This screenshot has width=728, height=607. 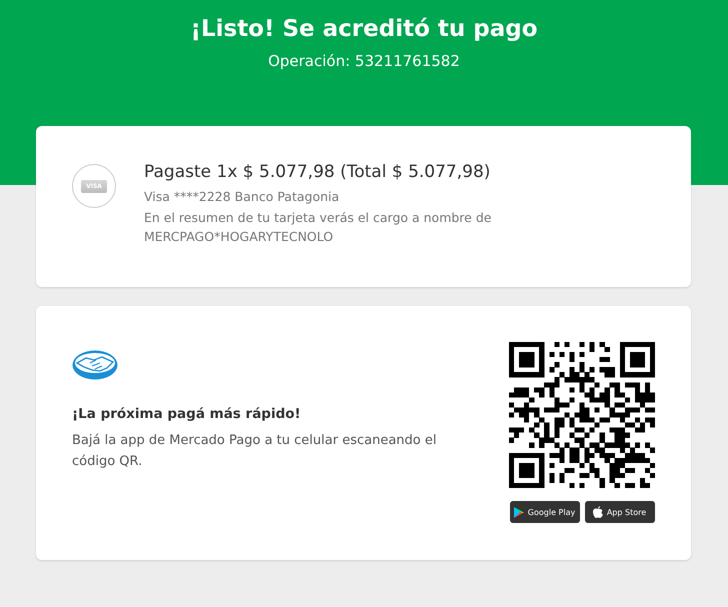 I want to click on card-details: Visa ****2228 Banco Patagonia, so click(x=242, y=197).